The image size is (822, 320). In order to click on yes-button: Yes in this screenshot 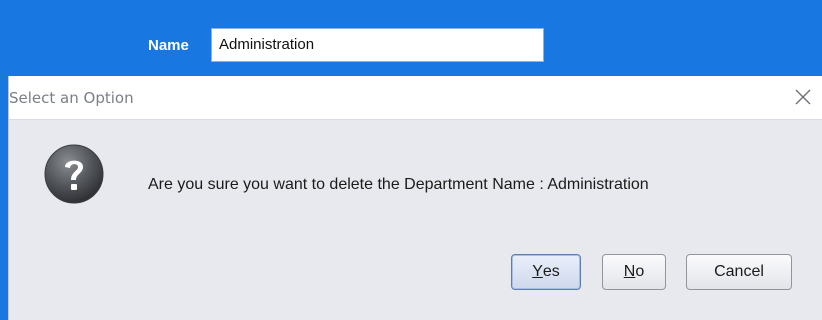, I will do `click(546, 272)`.